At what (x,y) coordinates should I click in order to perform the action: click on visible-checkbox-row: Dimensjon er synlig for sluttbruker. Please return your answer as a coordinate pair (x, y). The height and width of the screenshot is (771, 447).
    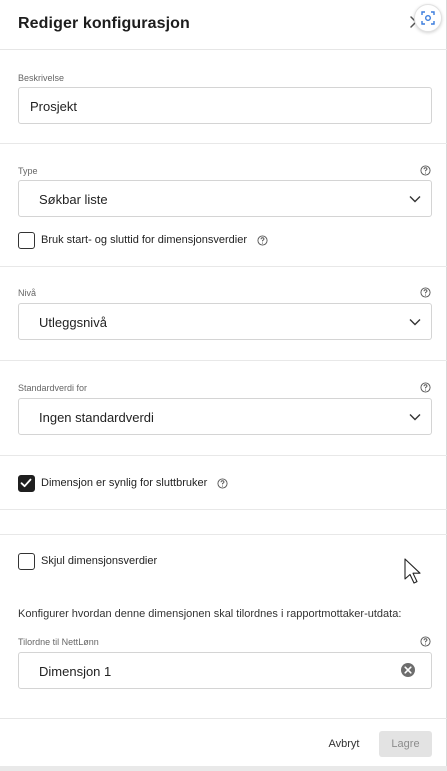
    Looking at the image, I should click on (123, 483).